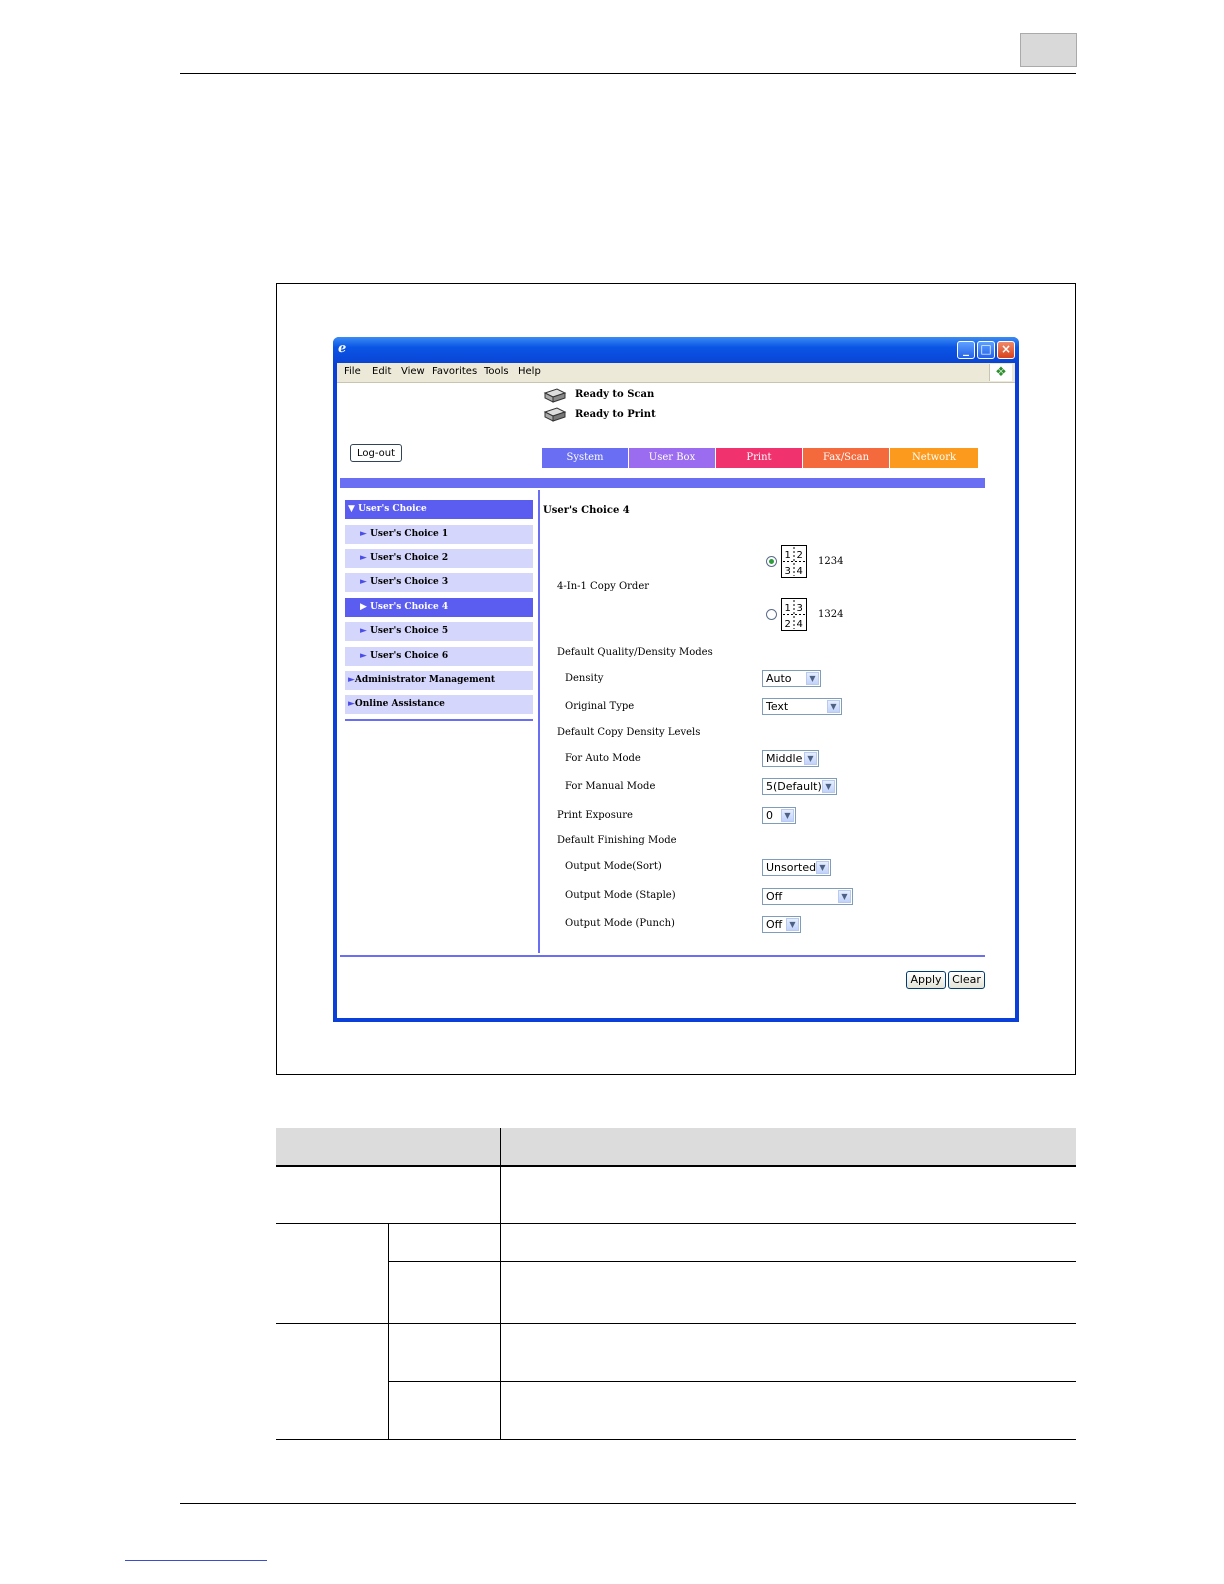  I want to click on page-title: User's Choice 4, so click(586, 510).